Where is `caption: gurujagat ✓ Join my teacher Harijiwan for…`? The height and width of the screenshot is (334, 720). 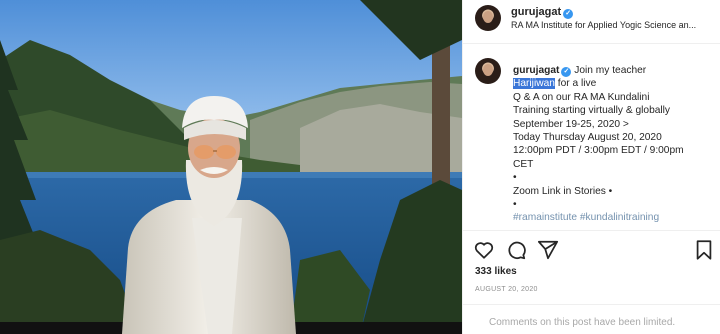 caption: gurujagat ✓ Join my teacher Harijiwan for… is located at coordinates (613, 144).